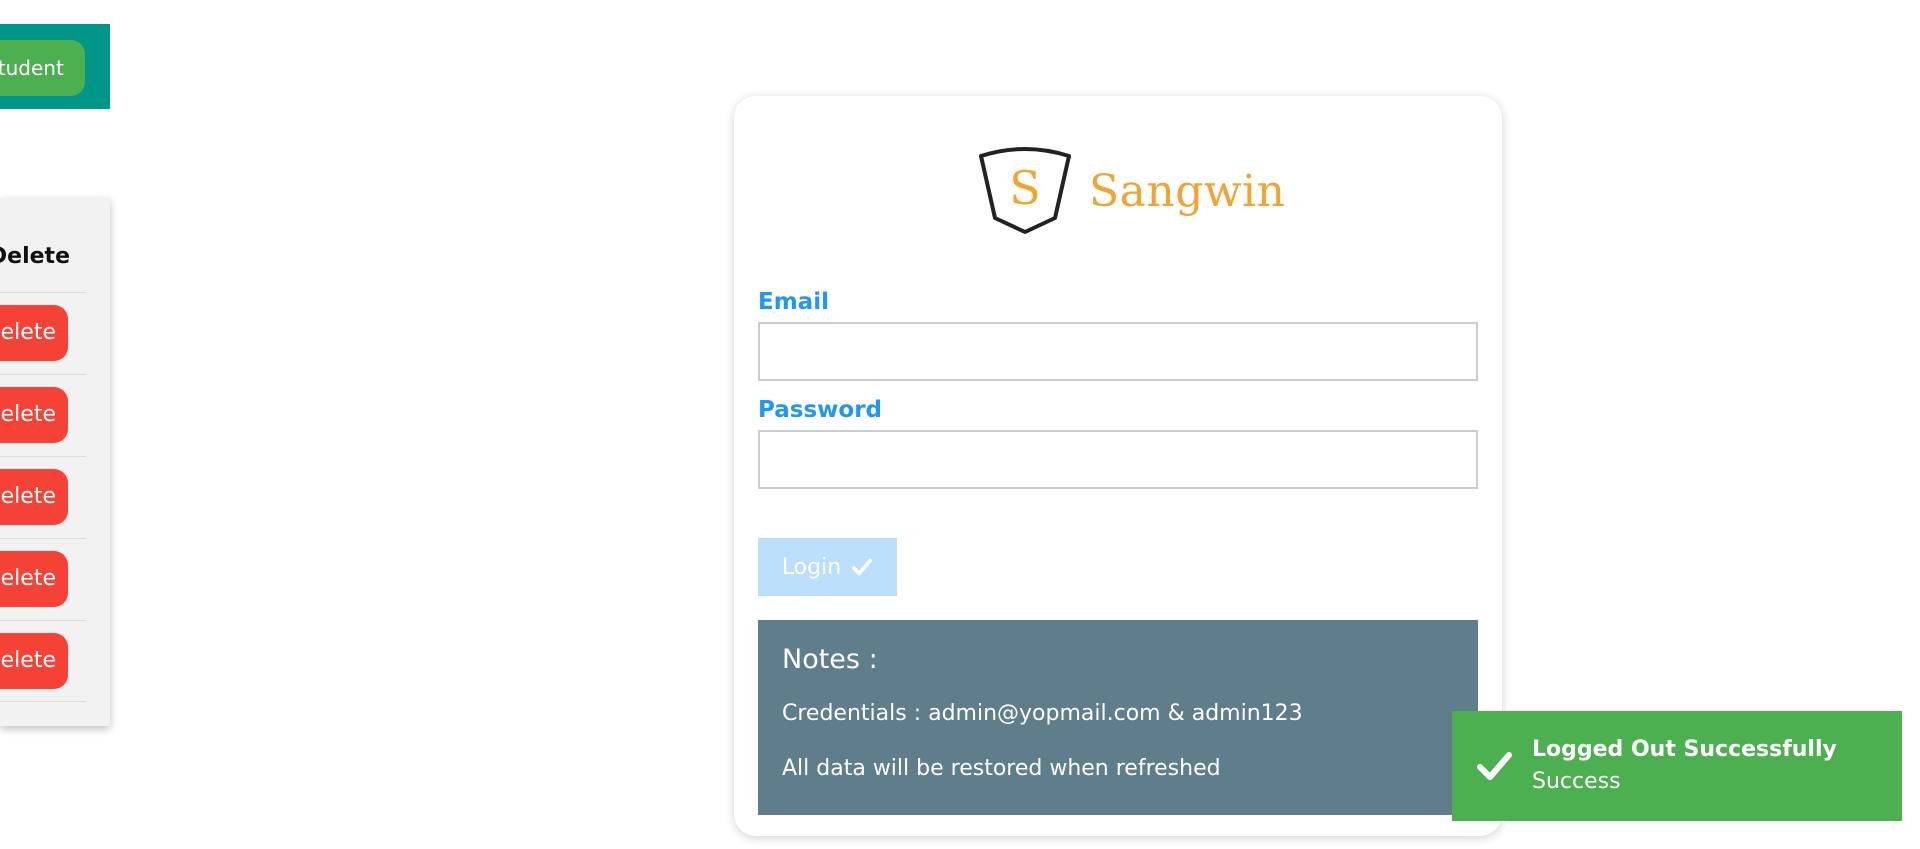  I want to click on password-label: Password, so click(820, 410).